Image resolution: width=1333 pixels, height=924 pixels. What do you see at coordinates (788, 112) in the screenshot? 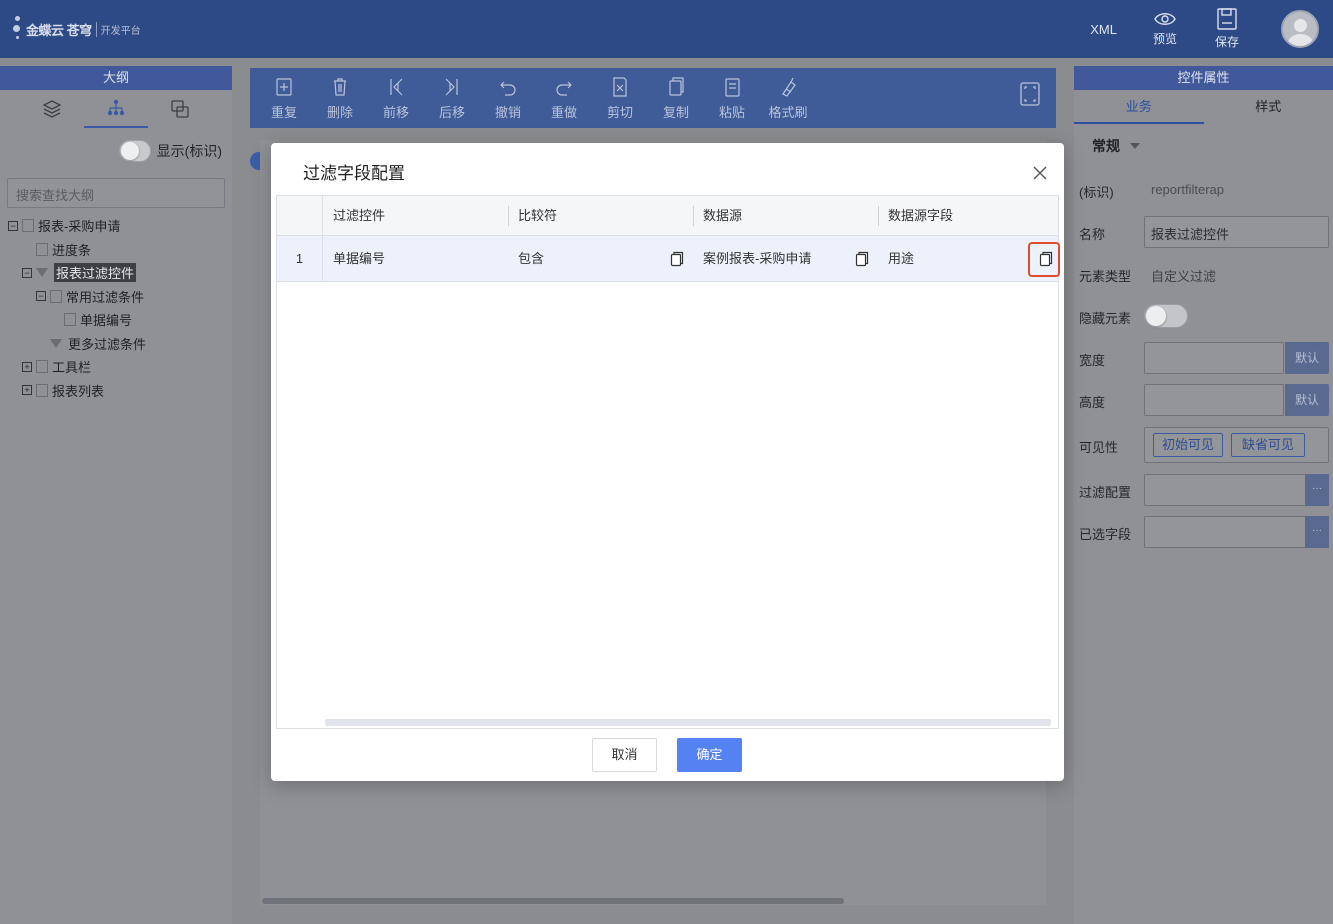
I see `toolbar-label: 格式刷` at bounding box center [788, 112].